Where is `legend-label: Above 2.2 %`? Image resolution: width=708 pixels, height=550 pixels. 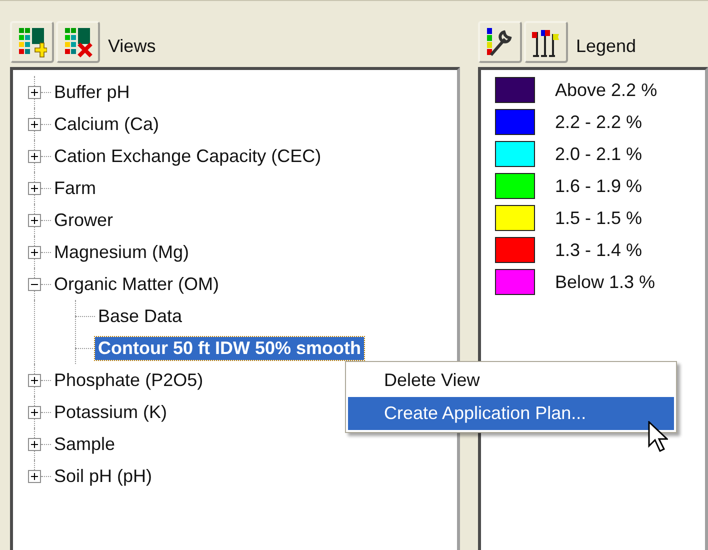 legend-label: Above 2.2 % is located at coordinates (606, 90).